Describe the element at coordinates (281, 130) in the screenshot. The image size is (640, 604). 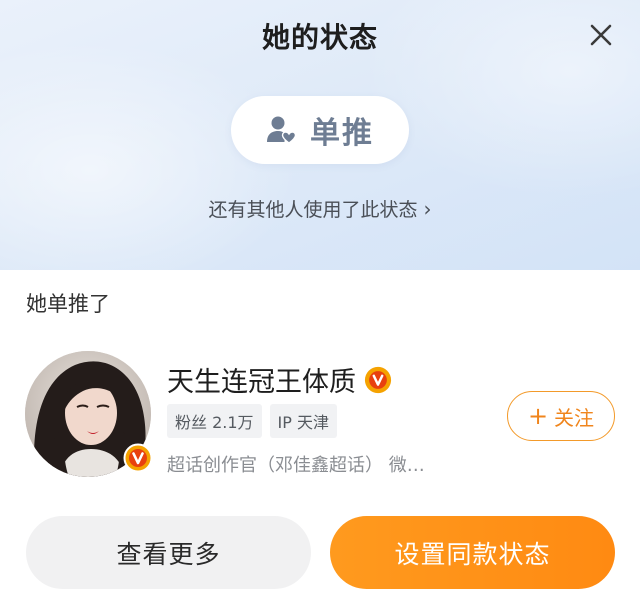
I see `user-heart-icon` at that location.